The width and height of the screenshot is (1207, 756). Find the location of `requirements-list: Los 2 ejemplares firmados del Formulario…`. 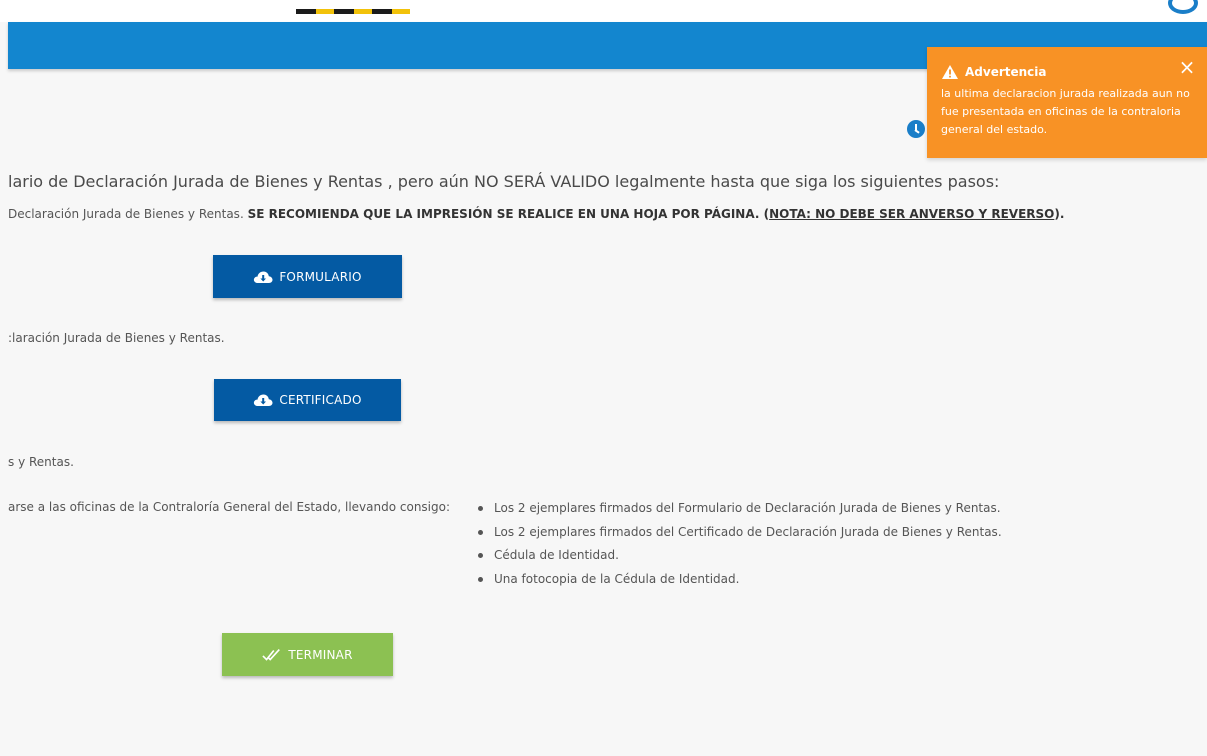

requirements-list: Los 2 ejemplares firmados del Formulario… is located at coordinates (738, 547).